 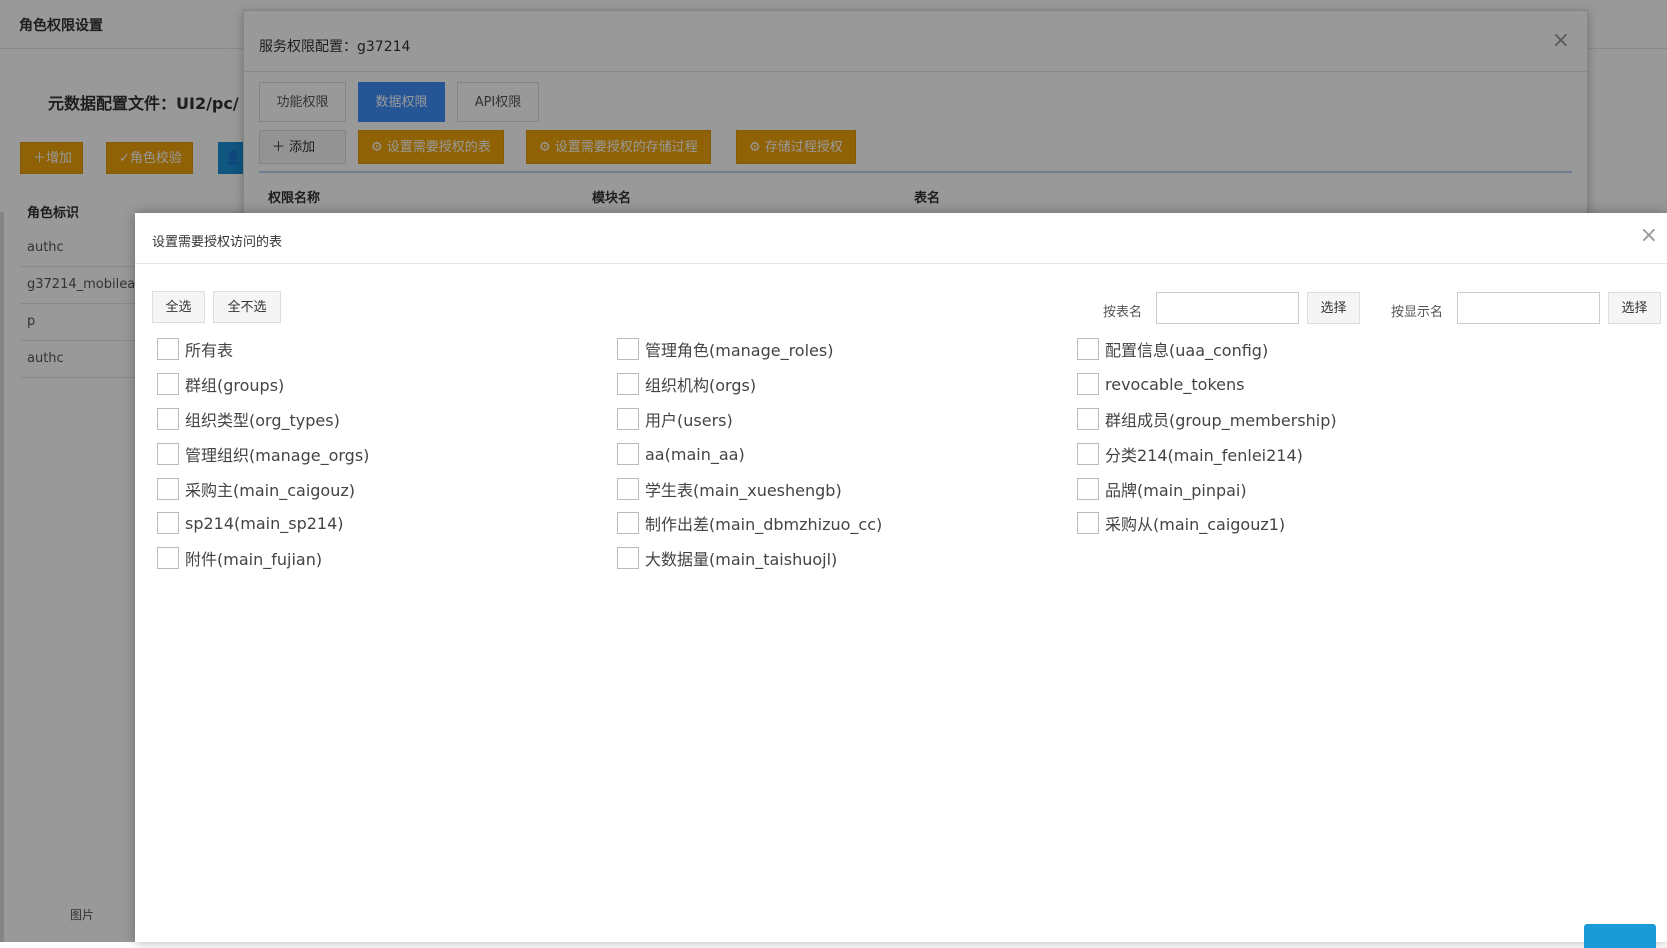 I want to click on table-checkbox-item: 分类214(main_fenlei214), so click(x=1190, y=454).